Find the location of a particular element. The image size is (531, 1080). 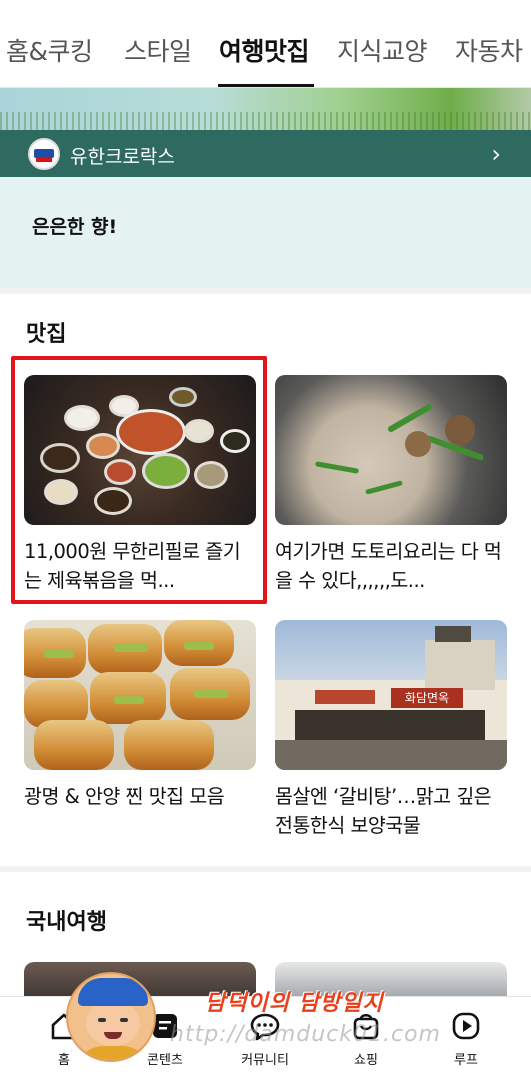

chevron-right-icon: › is located at coordinates (496, 154).